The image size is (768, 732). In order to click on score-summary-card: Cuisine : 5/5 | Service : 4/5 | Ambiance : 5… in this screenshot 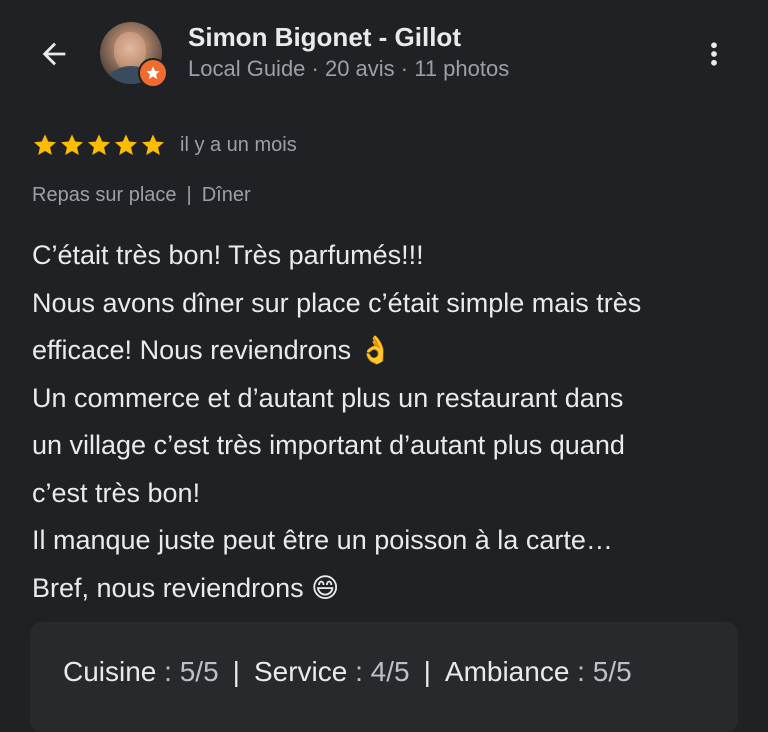, I will do `click(384, 677)`.